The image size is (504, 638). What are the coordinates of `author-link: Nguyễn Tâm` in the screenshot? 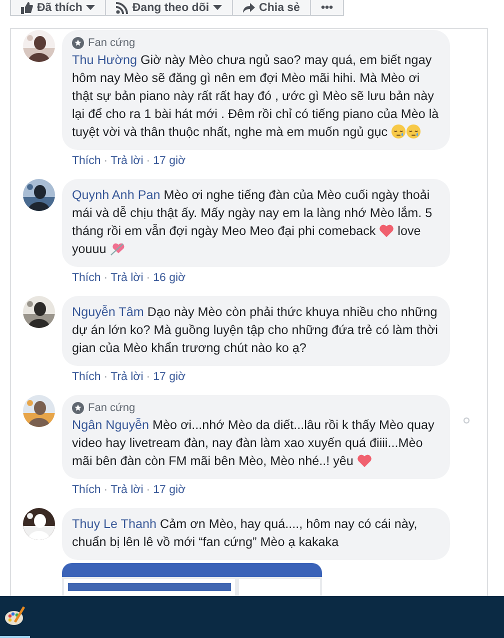 It's located at (108, 312).